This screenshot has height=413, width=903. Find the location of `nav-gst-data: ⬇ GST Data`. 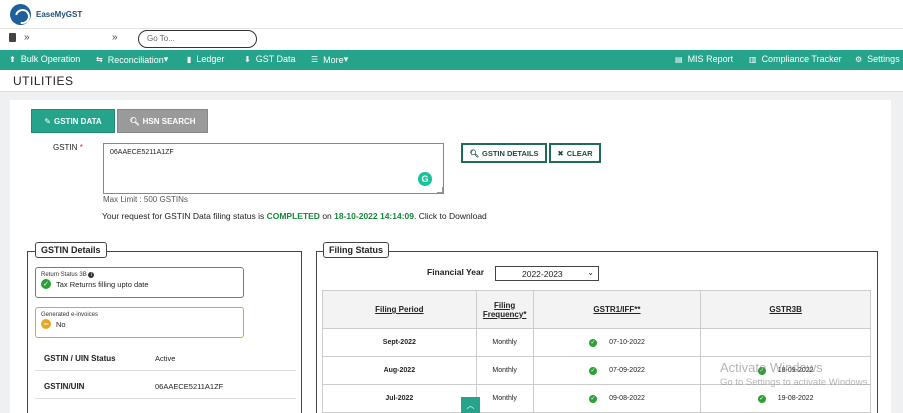

nav-gst-data: ⬇ GST Data is located at coordinates (270, 59).